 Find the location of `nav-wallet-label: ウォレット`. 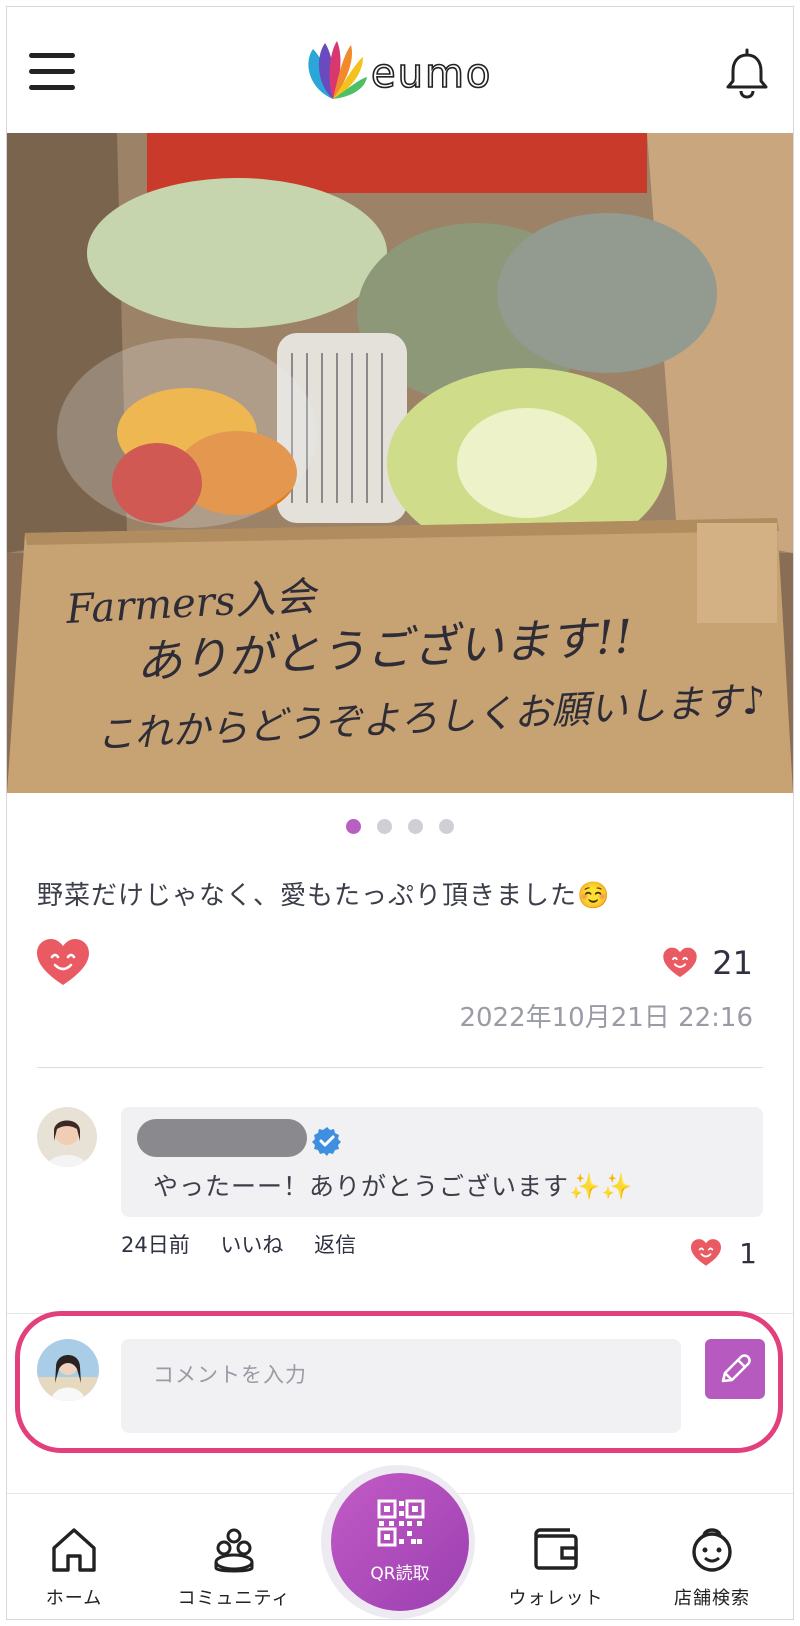

nav-wallet-label: ウォレット is located at coordinates (556, 1598).